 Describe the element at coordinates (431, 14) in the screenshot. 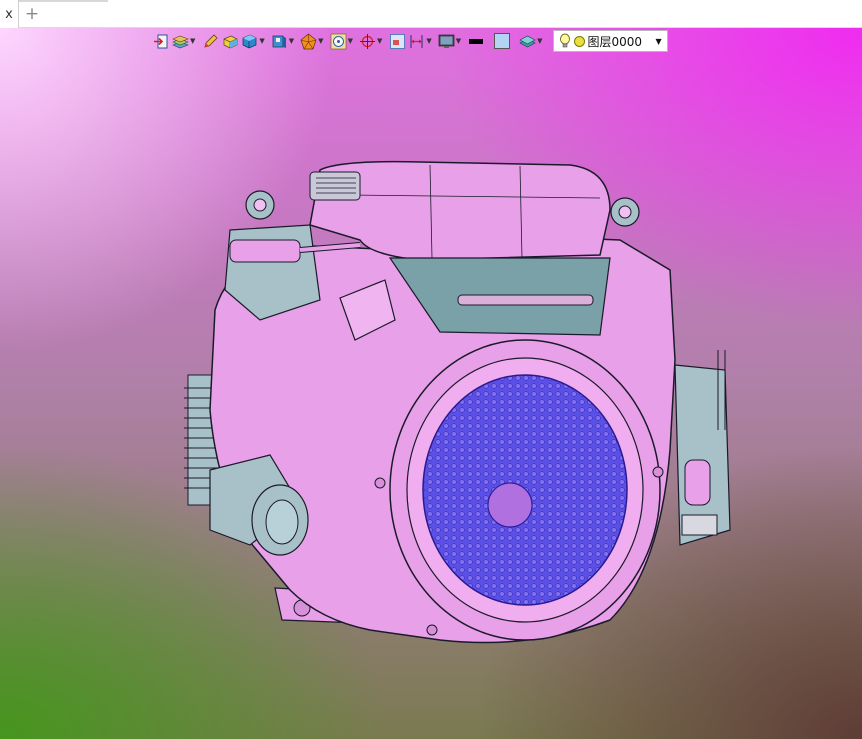

I see `tab-strip: x +` at that location.